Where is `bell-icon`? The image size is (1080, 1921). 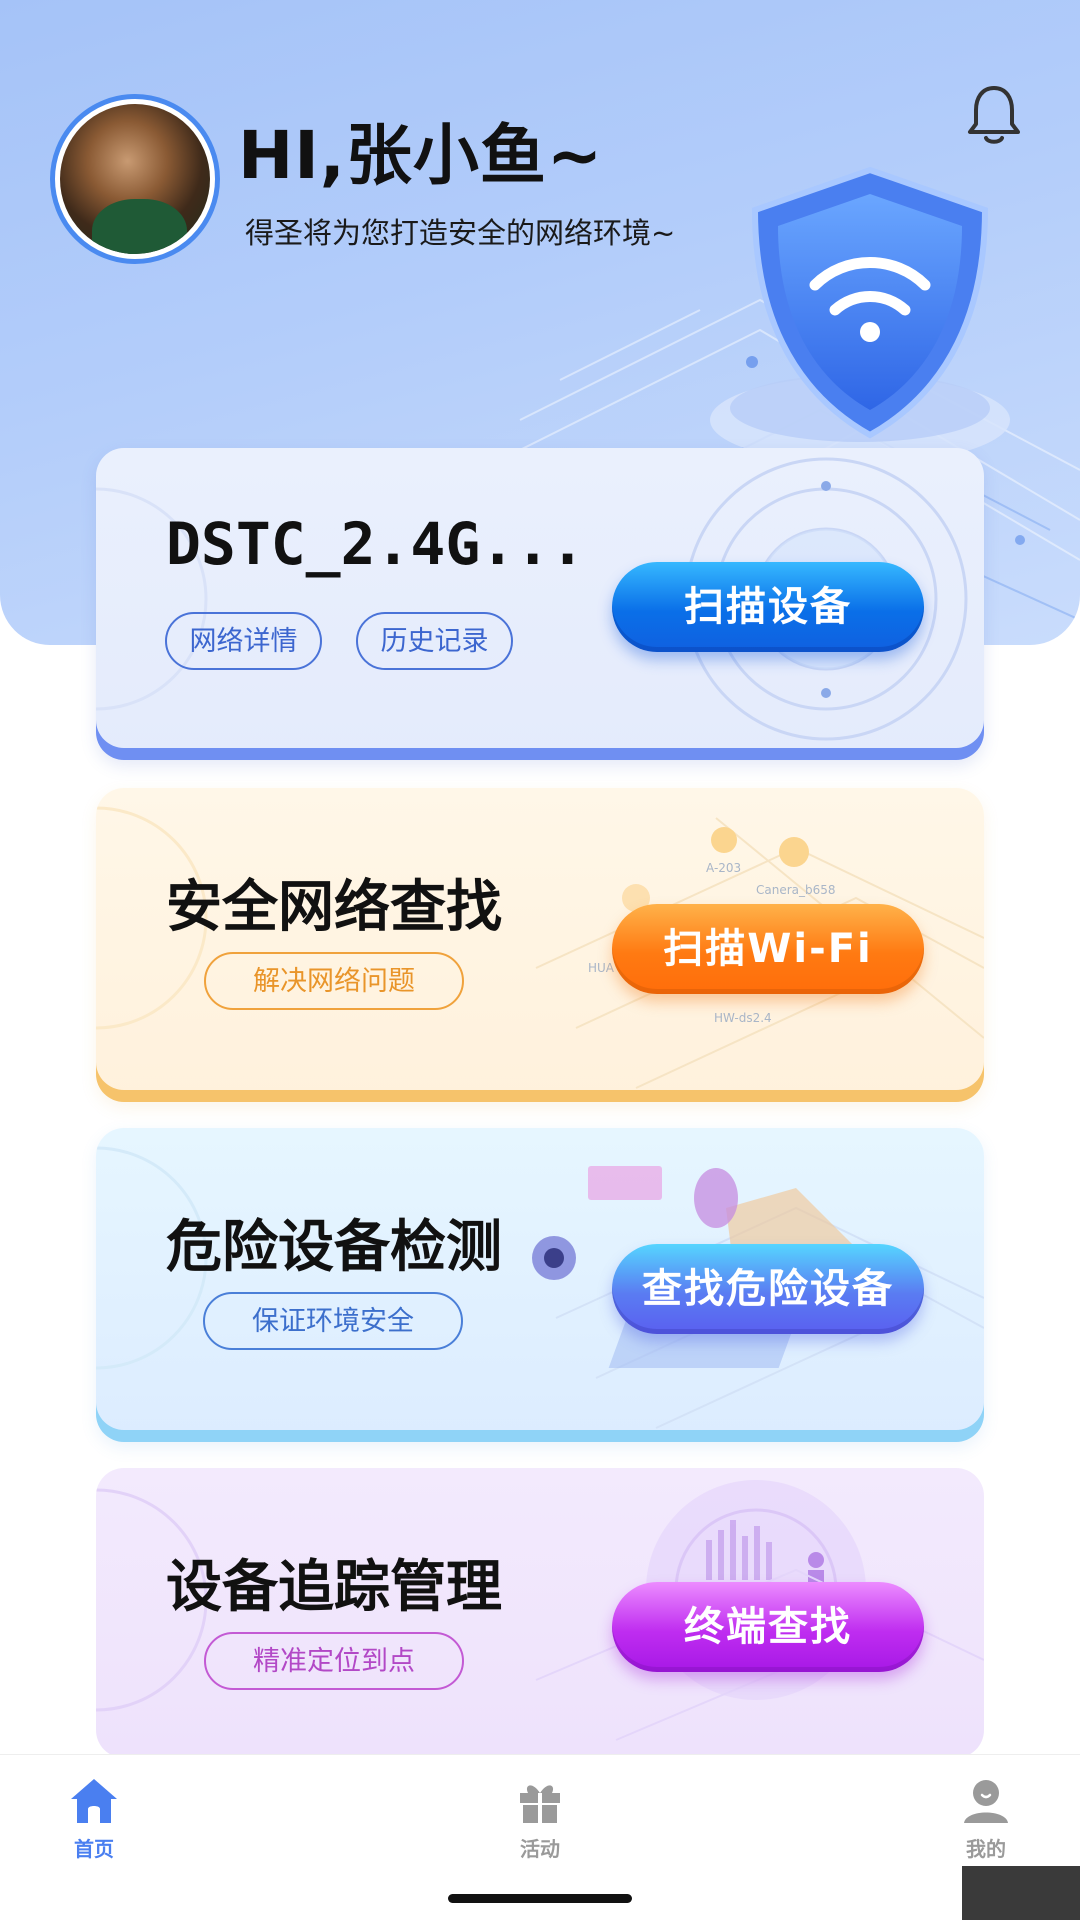
bell-icon is located at coordinates (994, 114).